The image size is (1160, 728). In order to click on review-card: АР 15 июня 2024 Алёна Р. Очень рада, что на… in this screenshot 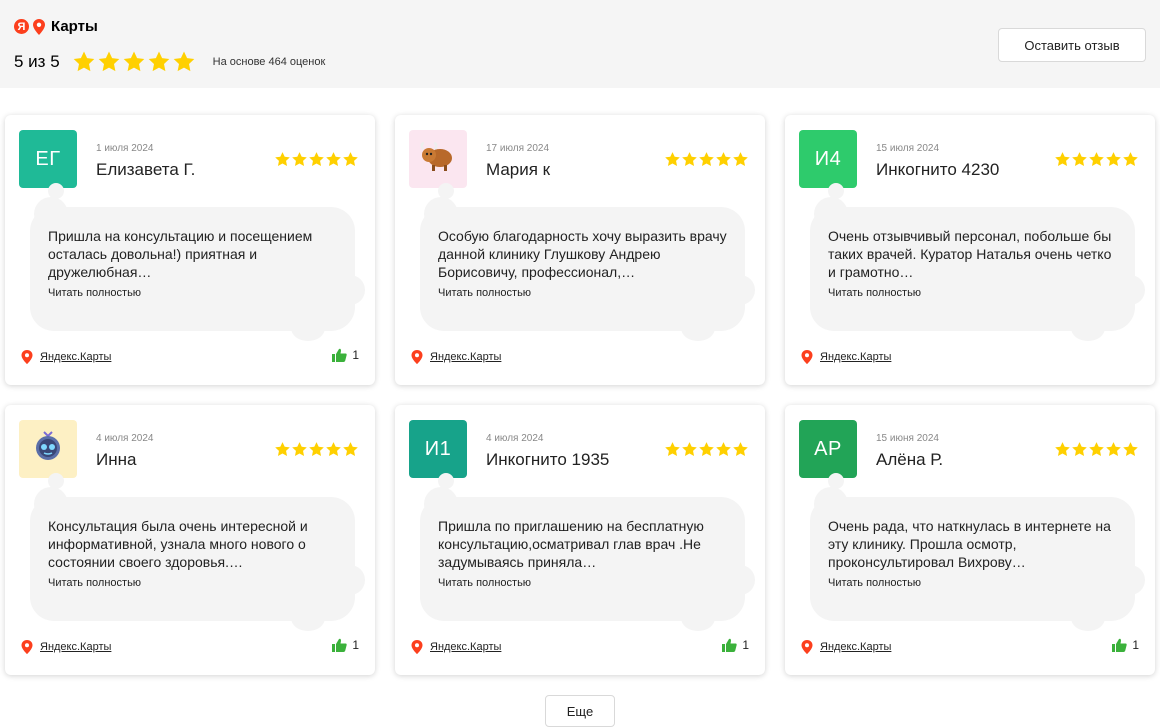, I will do `click(970, 540)`.